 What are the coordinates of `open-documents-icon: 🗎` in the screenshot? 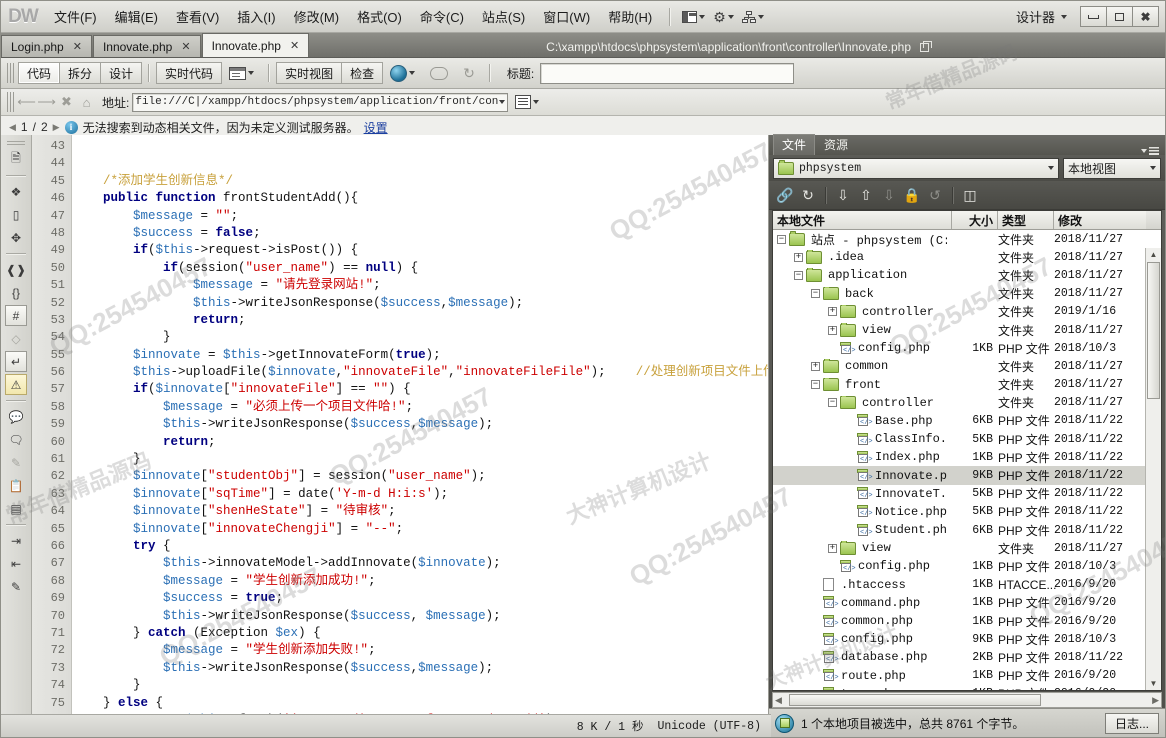 It's located at (16, 159).